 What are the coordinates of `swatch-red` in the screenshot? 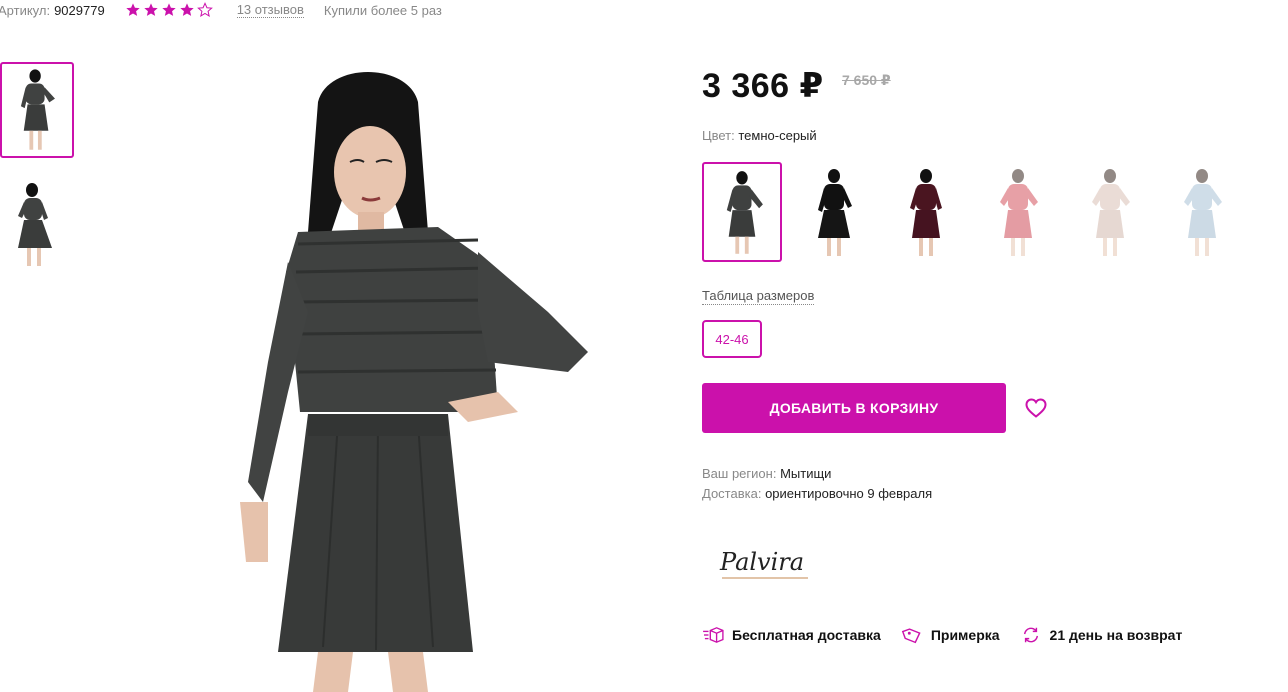 It's located at (1018, 212).